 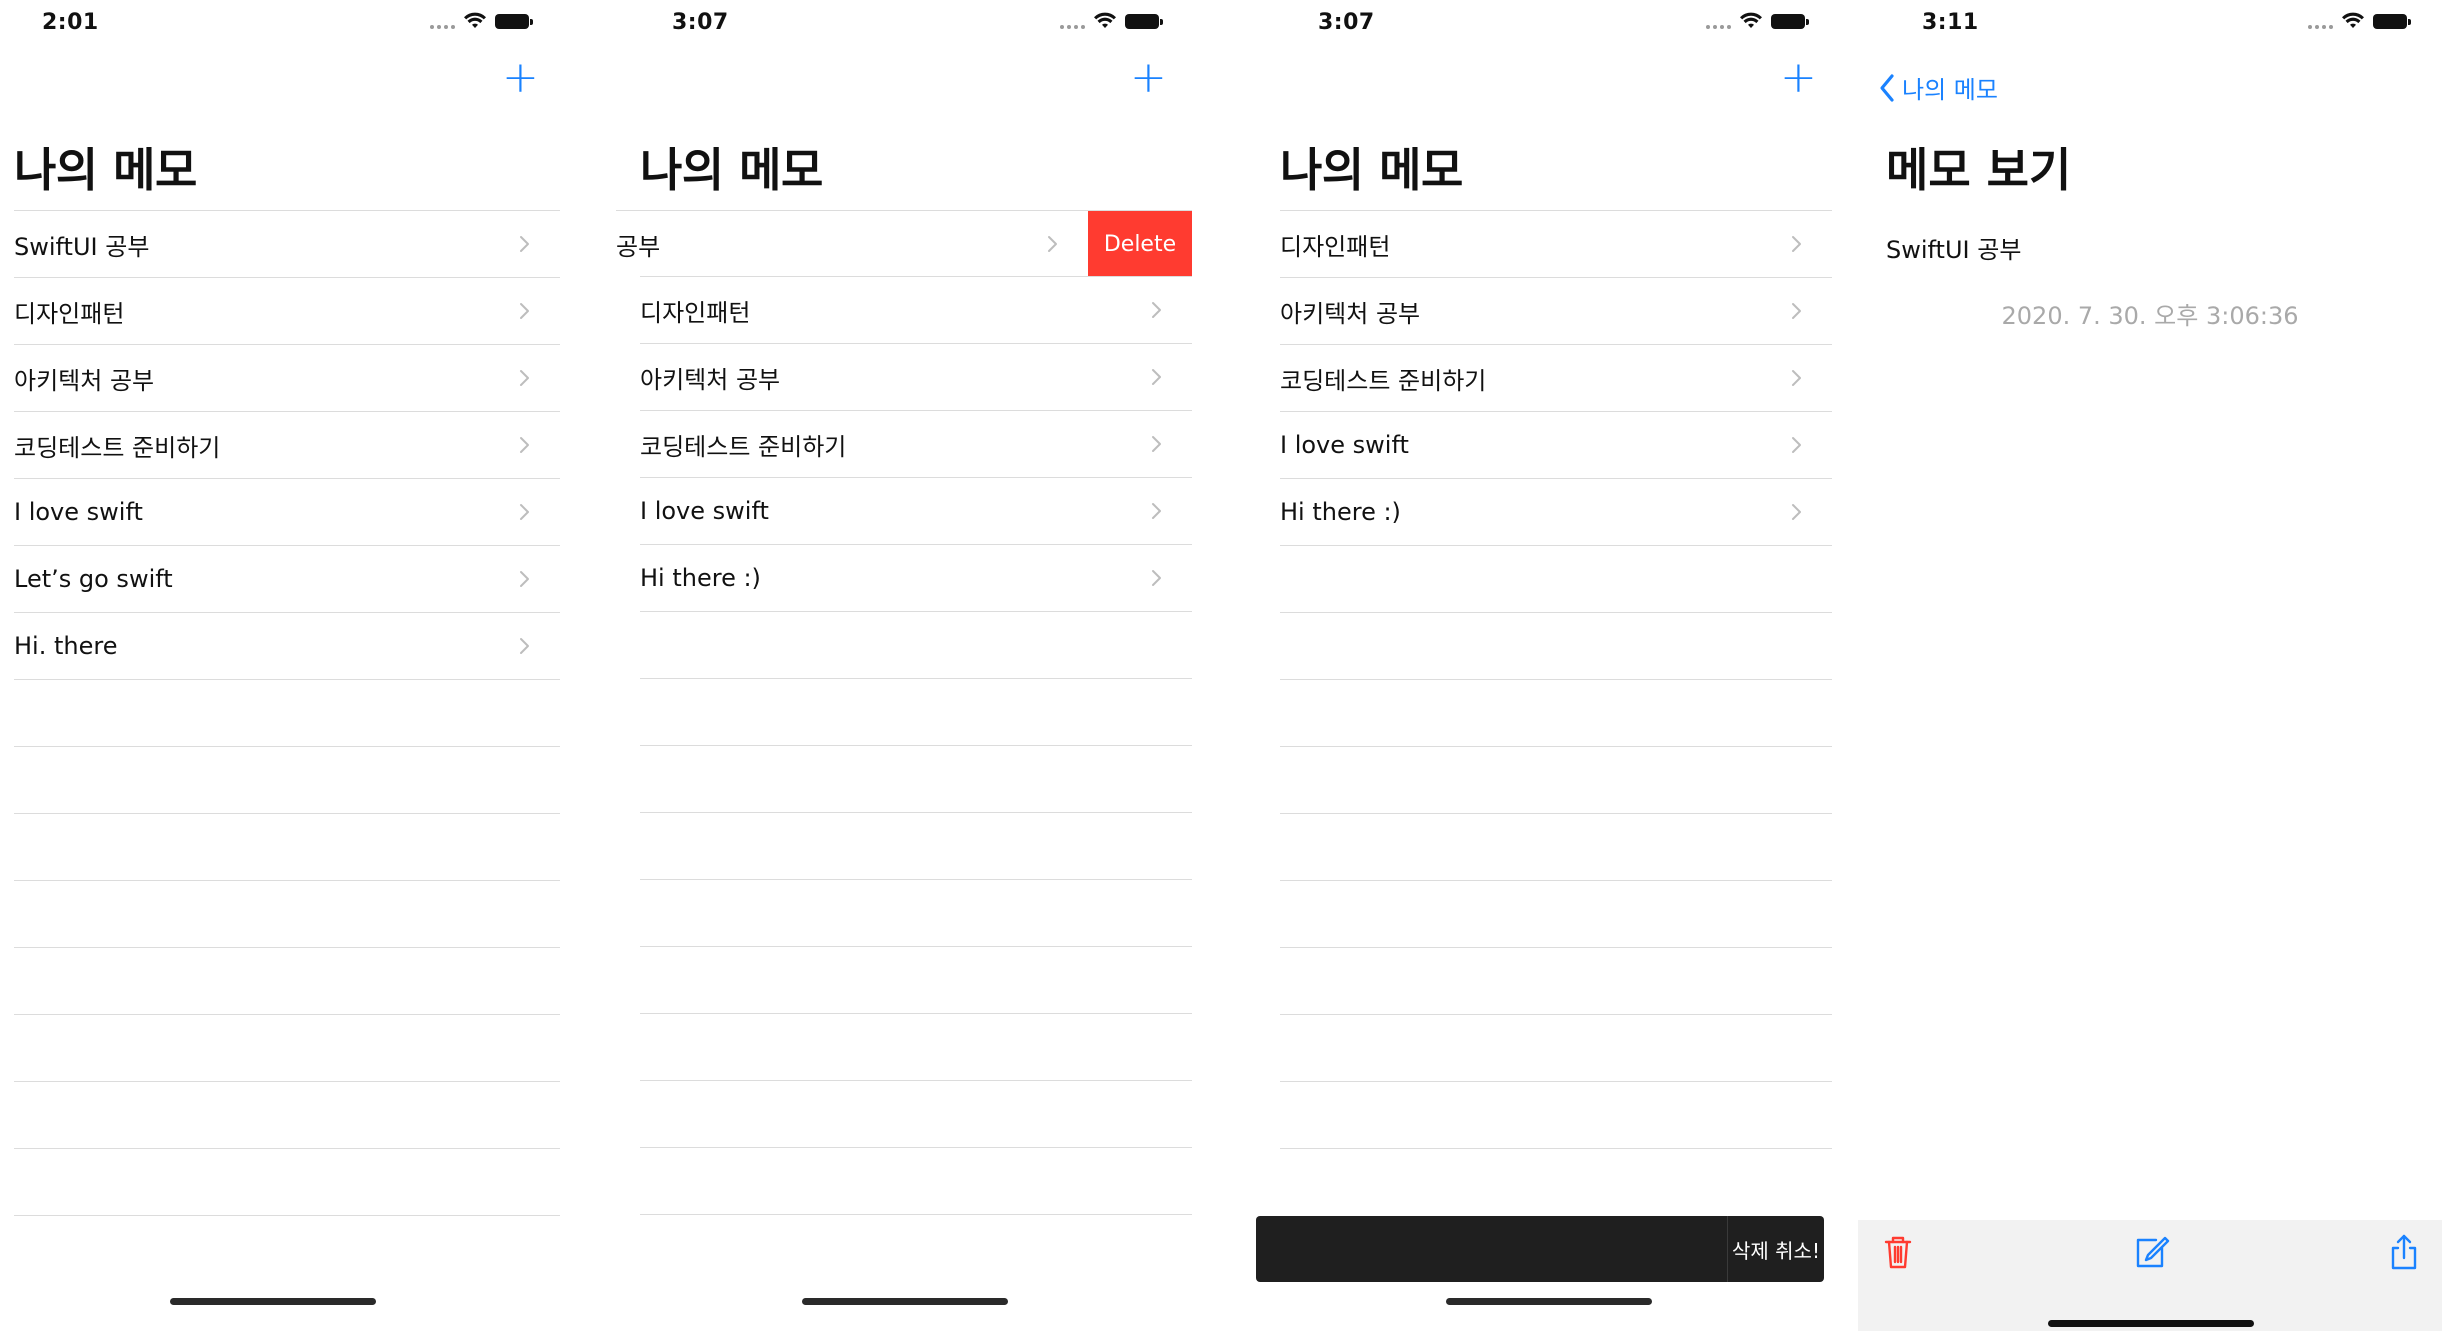 I want to click on list-item: Let’s go swift, so click(x=287, y=578).